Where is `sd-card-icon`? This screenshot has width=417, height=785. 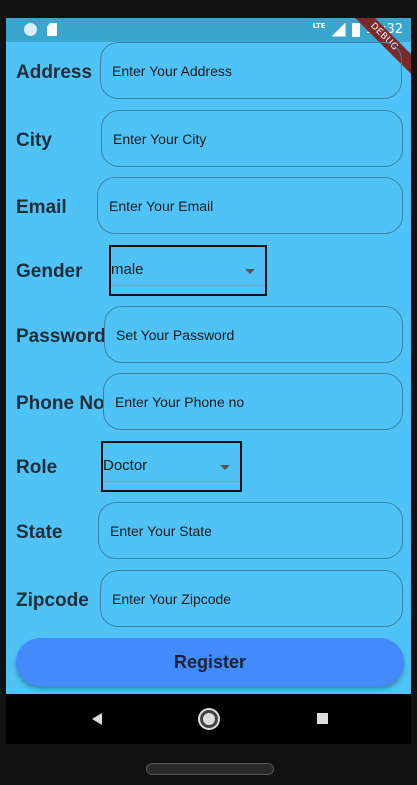
sd-card-icon is located at coordinates (52, 29).